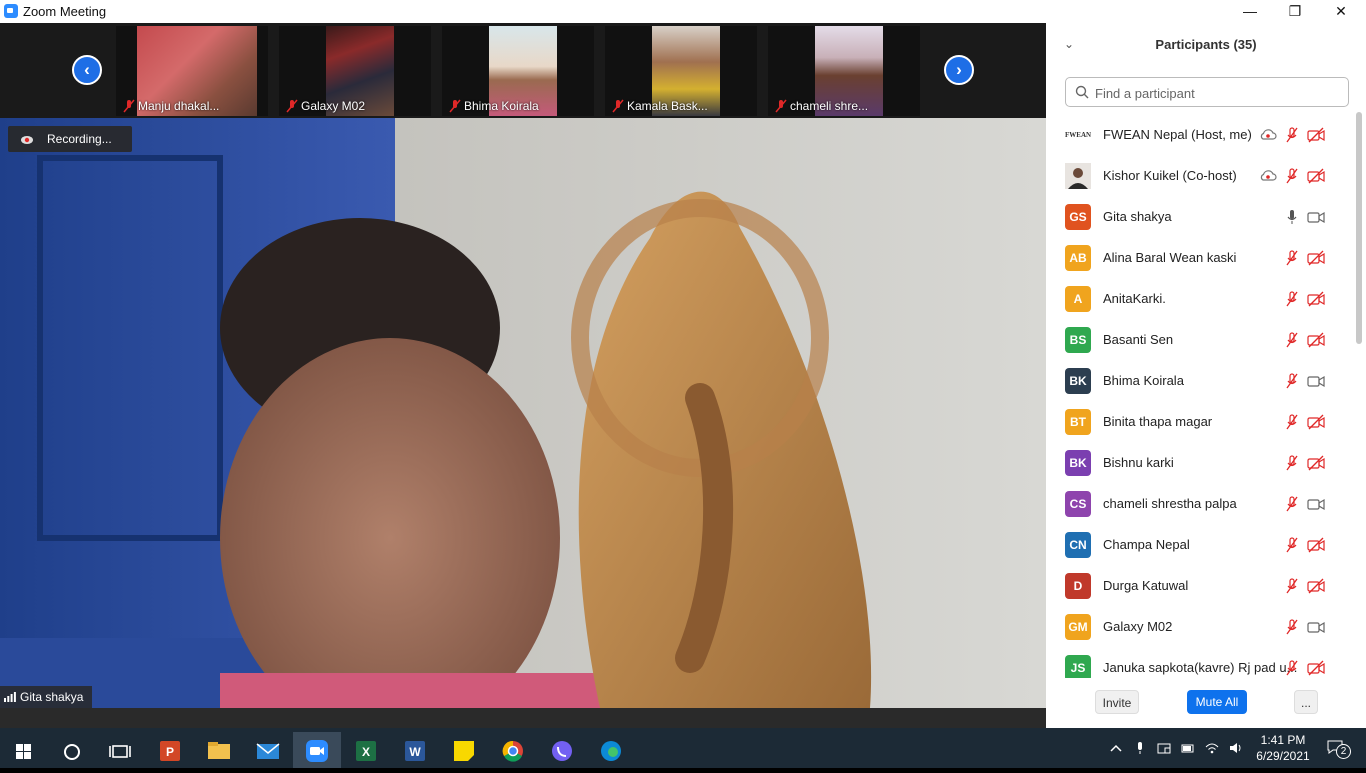  Describe the element at coordinates (1201, 545) in the screenshot. I see `participant-row: CN Champa Nepal` at that location.